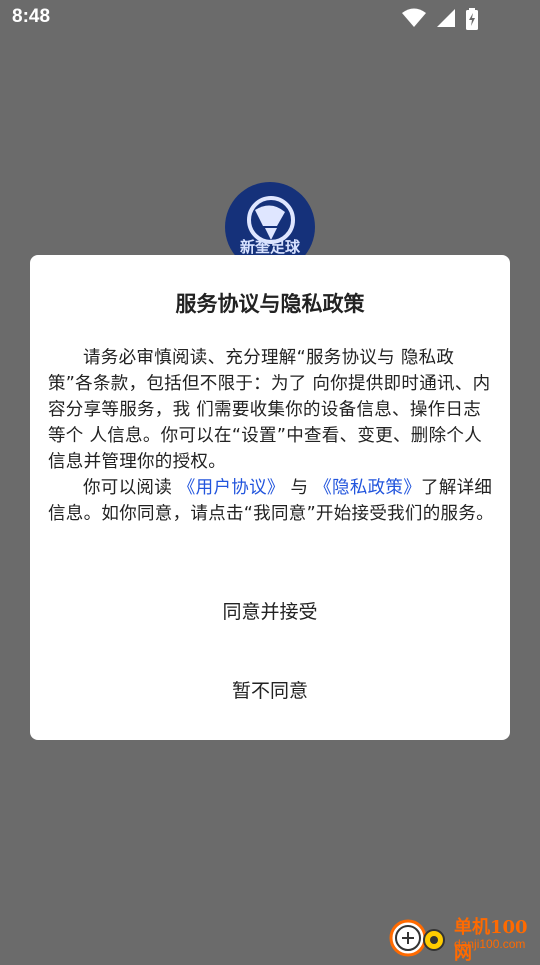 Image resolution: width=540 pixels, height=965 pixels. I want to click on watermark-logo-icon, so click(417, 938).